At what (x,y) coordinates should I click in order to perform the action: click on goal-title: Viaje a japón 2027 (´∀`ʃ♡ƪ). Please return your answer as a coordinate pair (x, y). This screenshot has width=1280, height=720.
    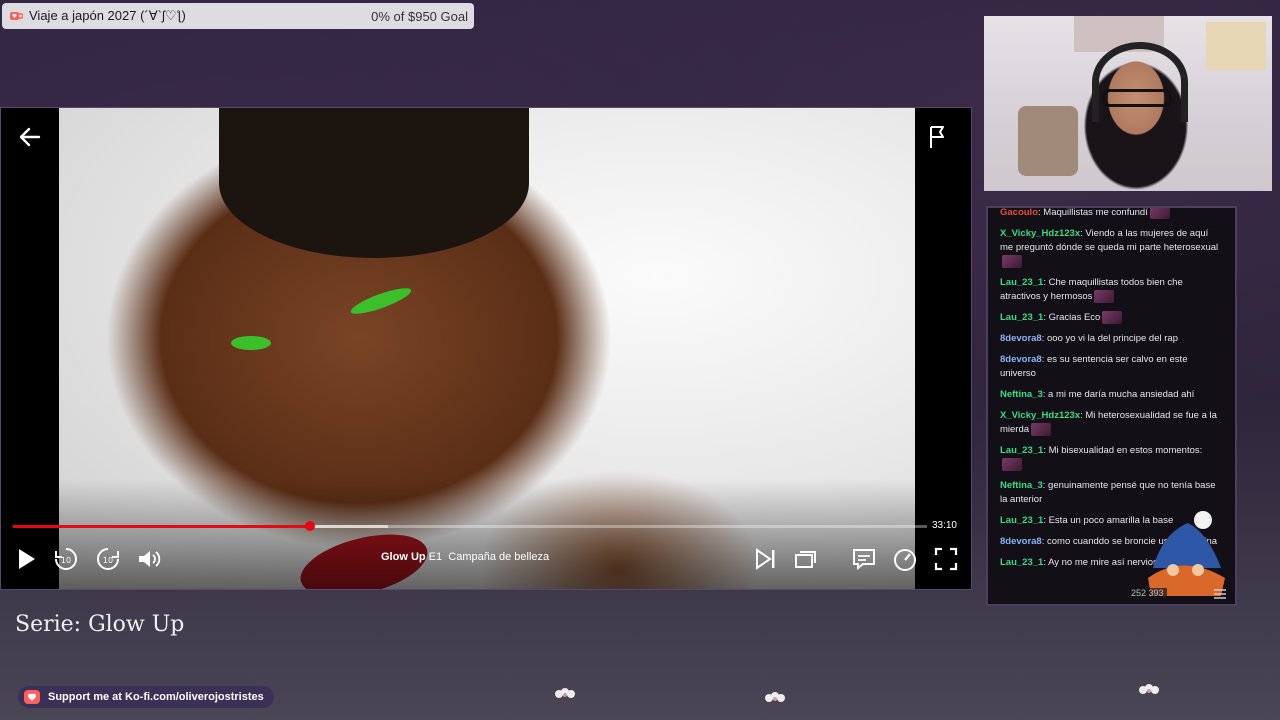
    Looking at the image, I should click on (107, 15).